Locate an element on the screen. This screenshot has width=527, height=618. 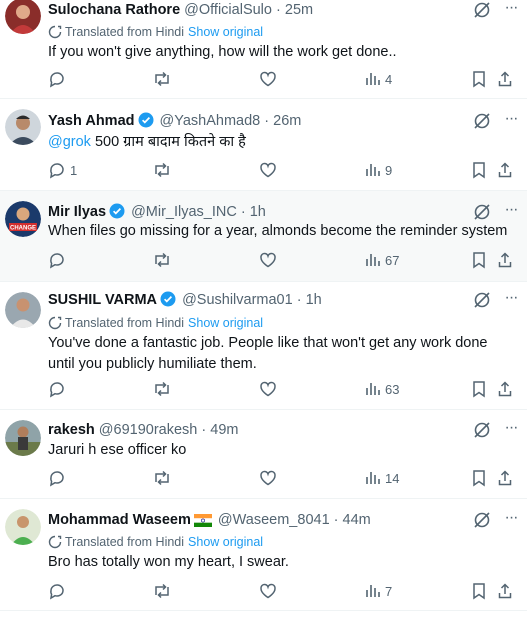
user-handle: @OfficialSulo is located at coordinates (228, 10).